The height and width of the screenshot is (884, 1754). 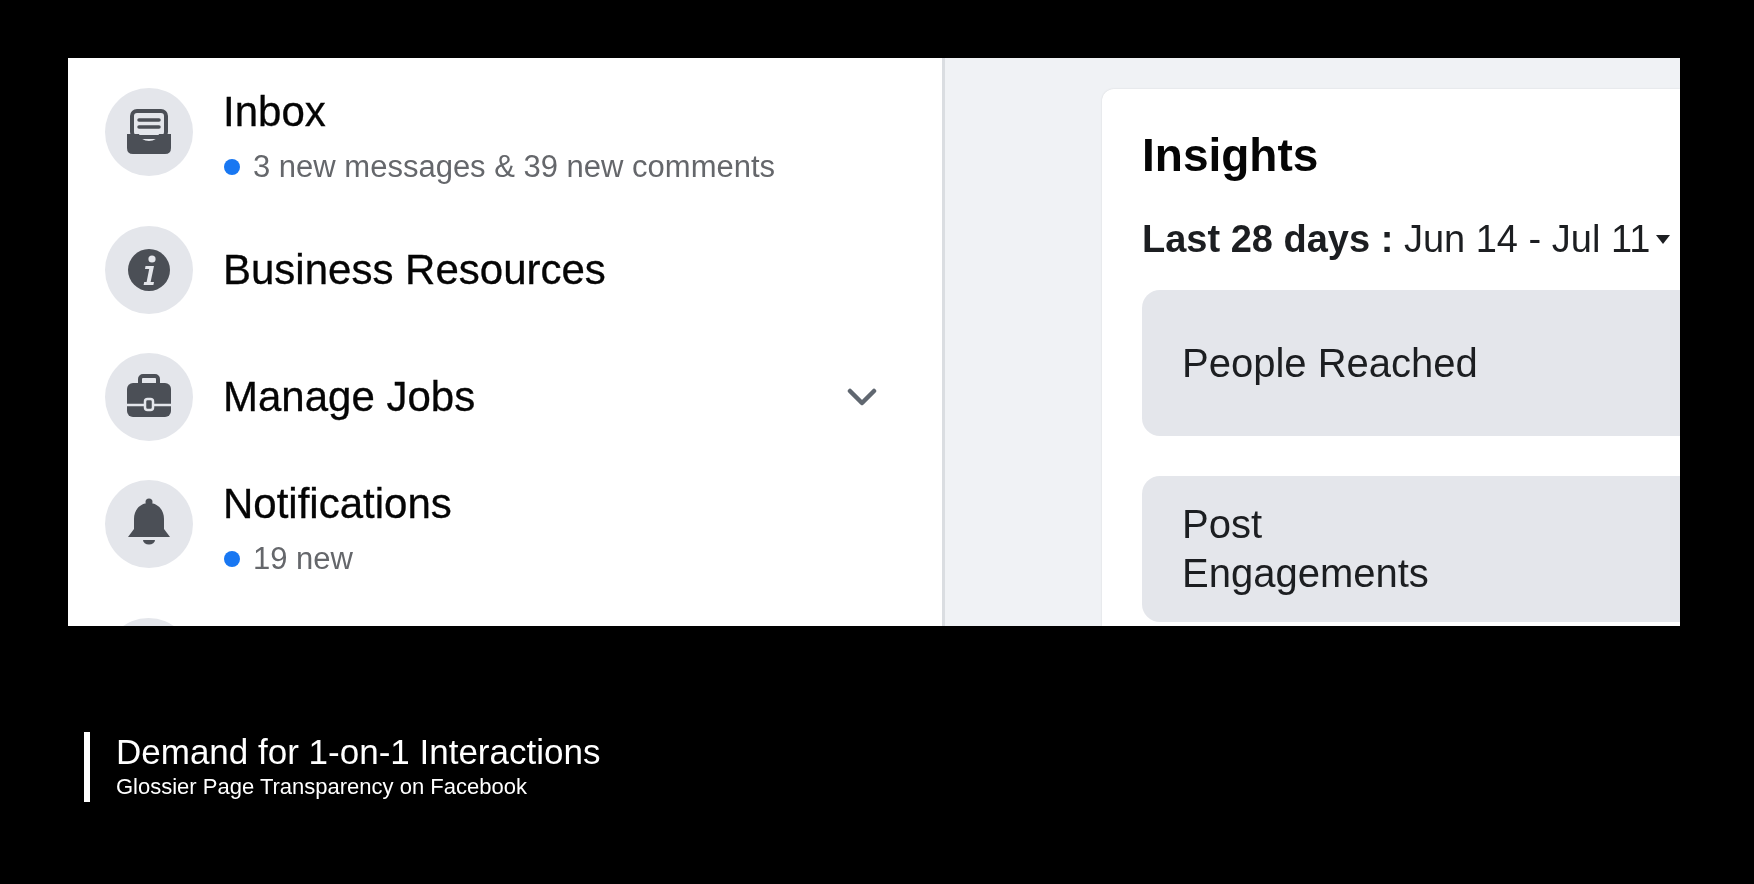 I want to click on date-range-dropdown: Last 28 days : Jun 14 - Jul 11, so click(x=1406, y=239).